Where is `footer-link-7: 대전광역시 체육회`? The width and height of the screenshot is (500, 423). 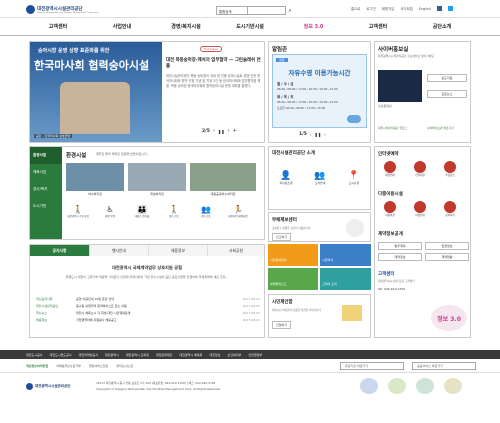 footer-link-7: 대전광역시 체육회 is located at coordinates (190, 355).